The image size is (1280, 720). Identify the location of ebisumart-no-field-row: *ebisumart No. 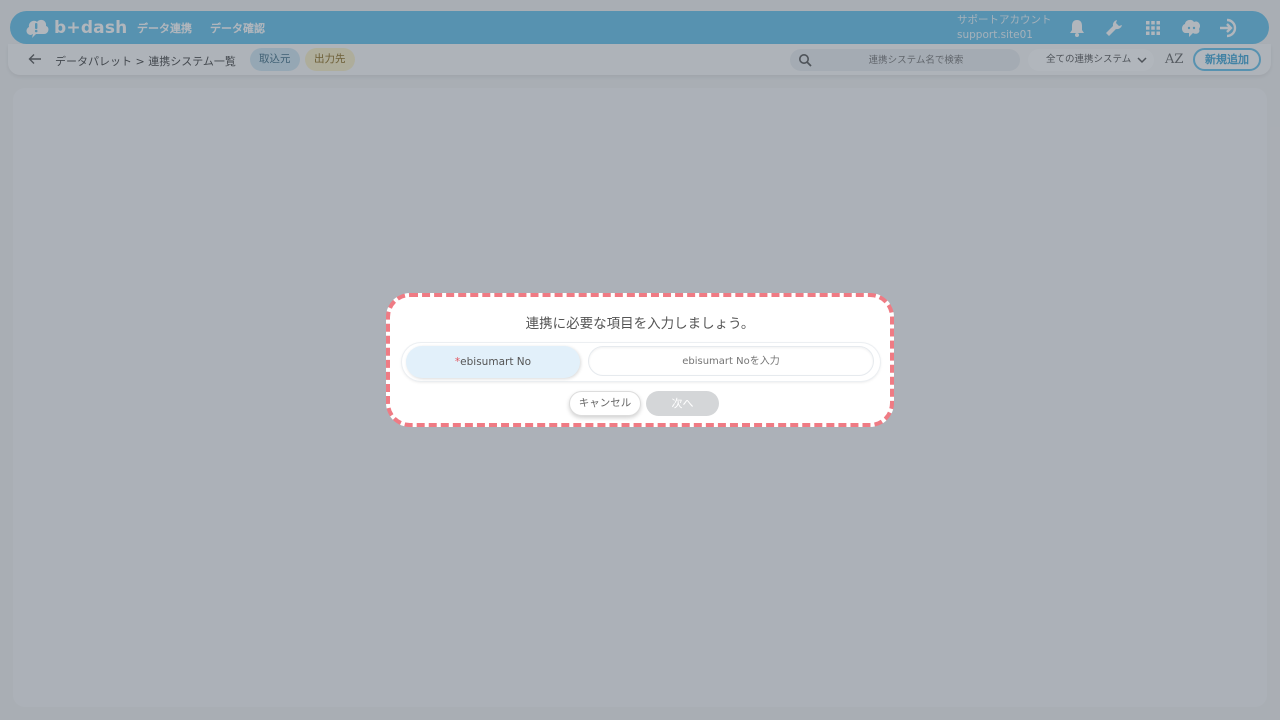
(641, 362).